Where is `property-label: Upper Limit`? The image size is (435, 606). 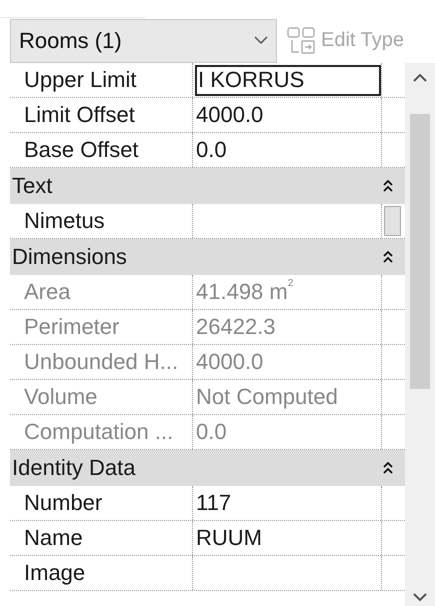 property-label: Upper Limit is located at coordinates (80, 80).